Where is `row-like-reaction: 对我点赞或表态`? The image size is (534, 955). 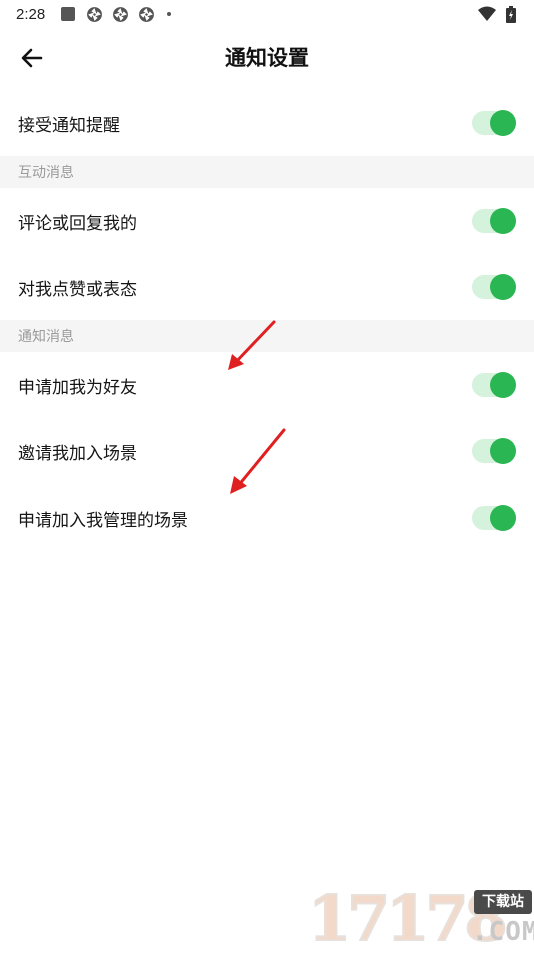
row-like-reaction: 对我点赞或表态 is located at coordinates (267, 287).